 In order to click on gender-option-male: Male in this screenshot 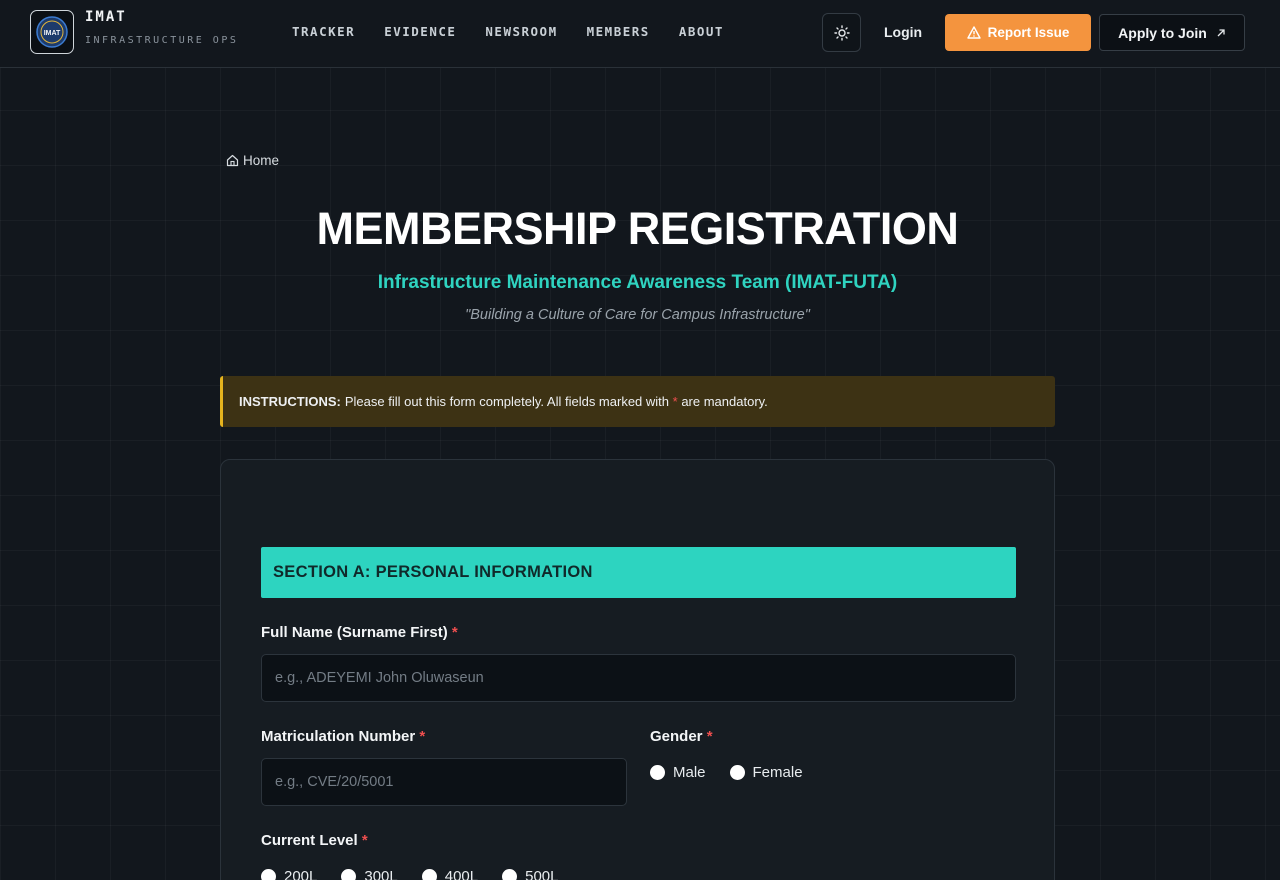, I will do `click(678, 772)`.